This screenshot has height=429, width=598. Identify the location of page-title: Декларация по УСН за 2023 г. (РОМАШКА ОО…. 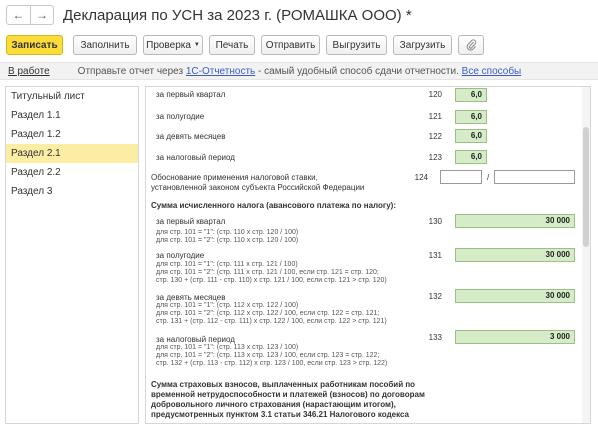
(237, 15).